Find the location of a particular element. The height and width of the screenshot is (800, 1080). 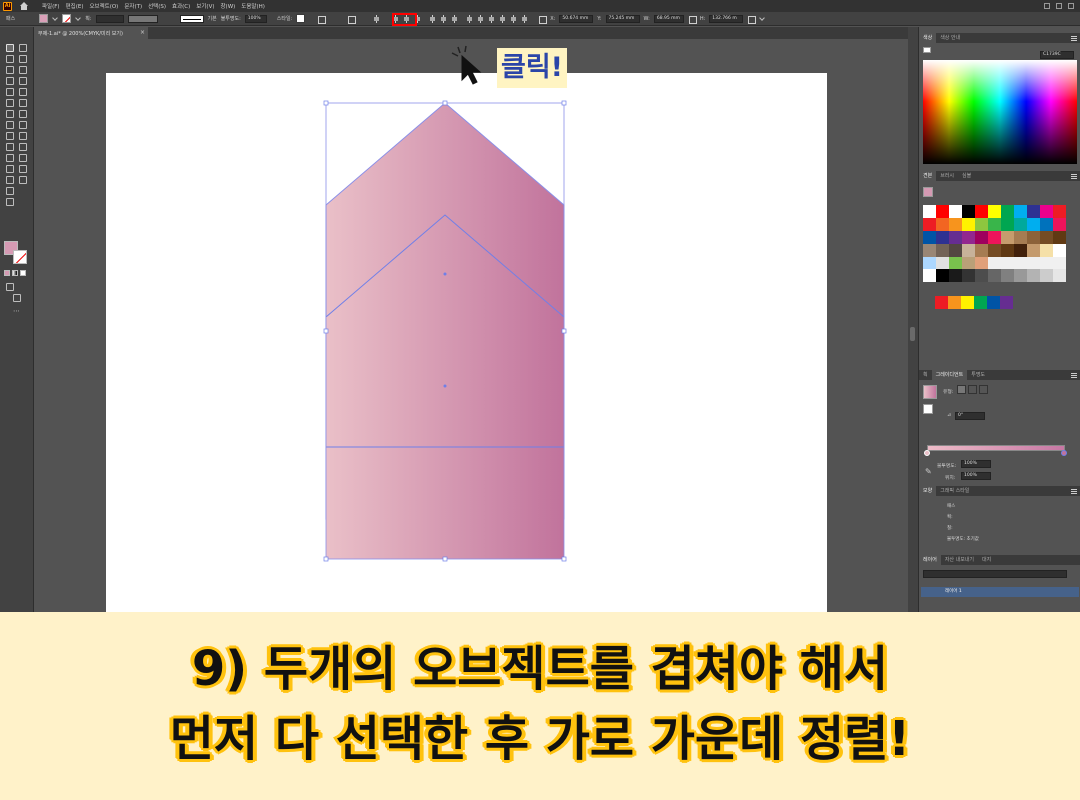

color-mode-icon is located at coordinates (7, 273).